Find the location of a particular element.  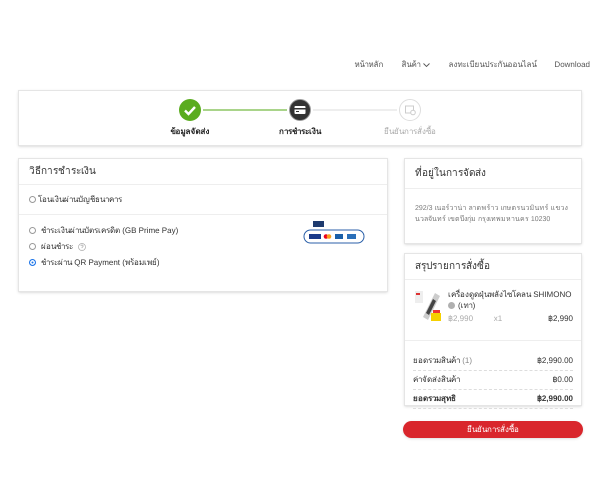

nav-link: Download is located at coordinates (572, 65).